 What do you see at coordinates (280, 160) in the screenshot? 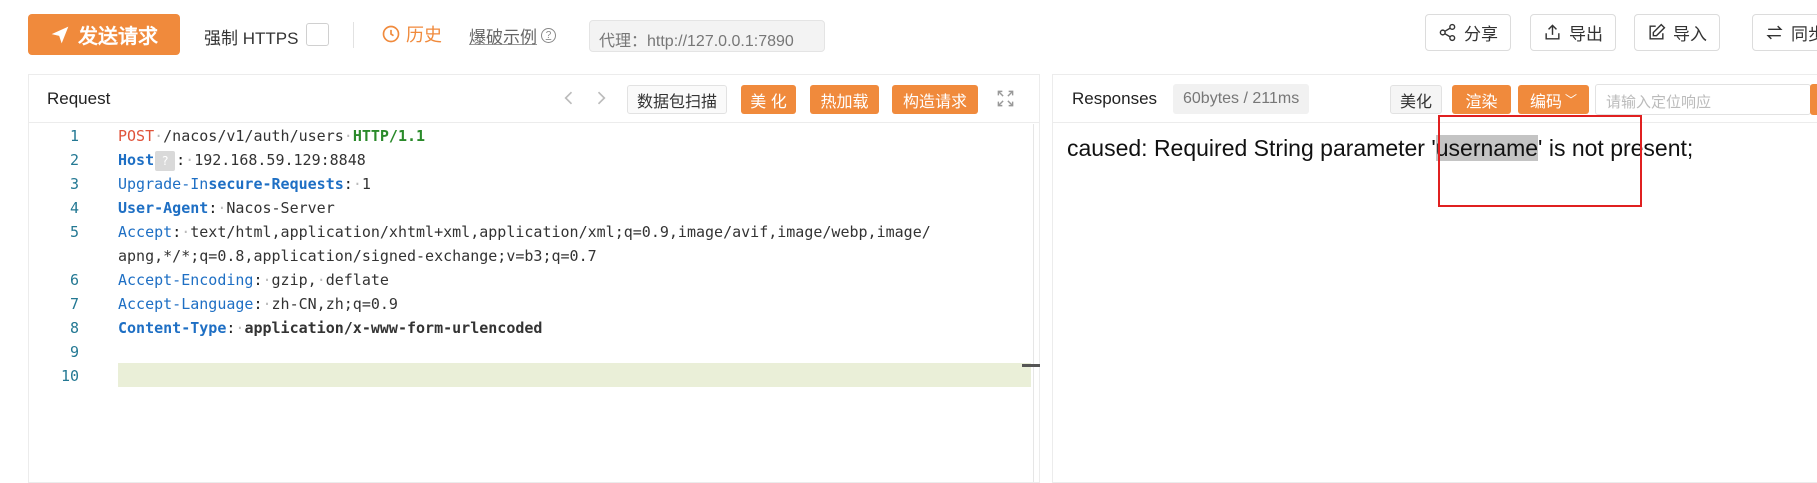
I see `header-value: 192.168.59.129:8848` at bounding box center [280, 160].